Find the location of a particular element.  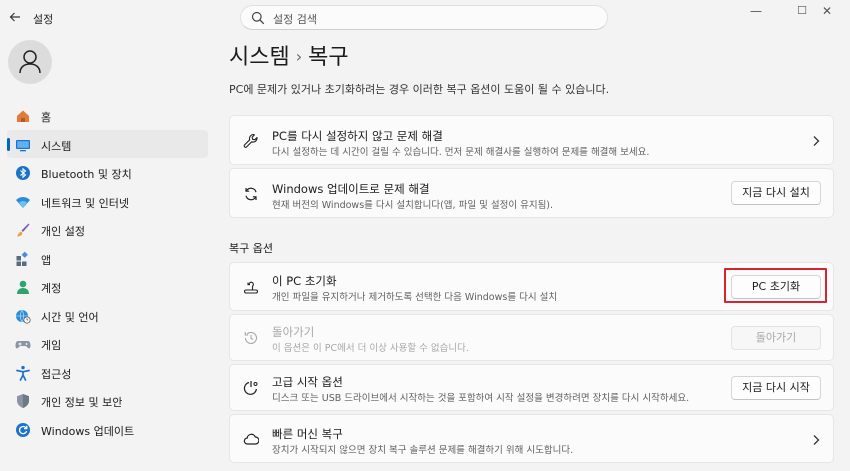

advanced-startup-icon is located at coordinates (250, 388).